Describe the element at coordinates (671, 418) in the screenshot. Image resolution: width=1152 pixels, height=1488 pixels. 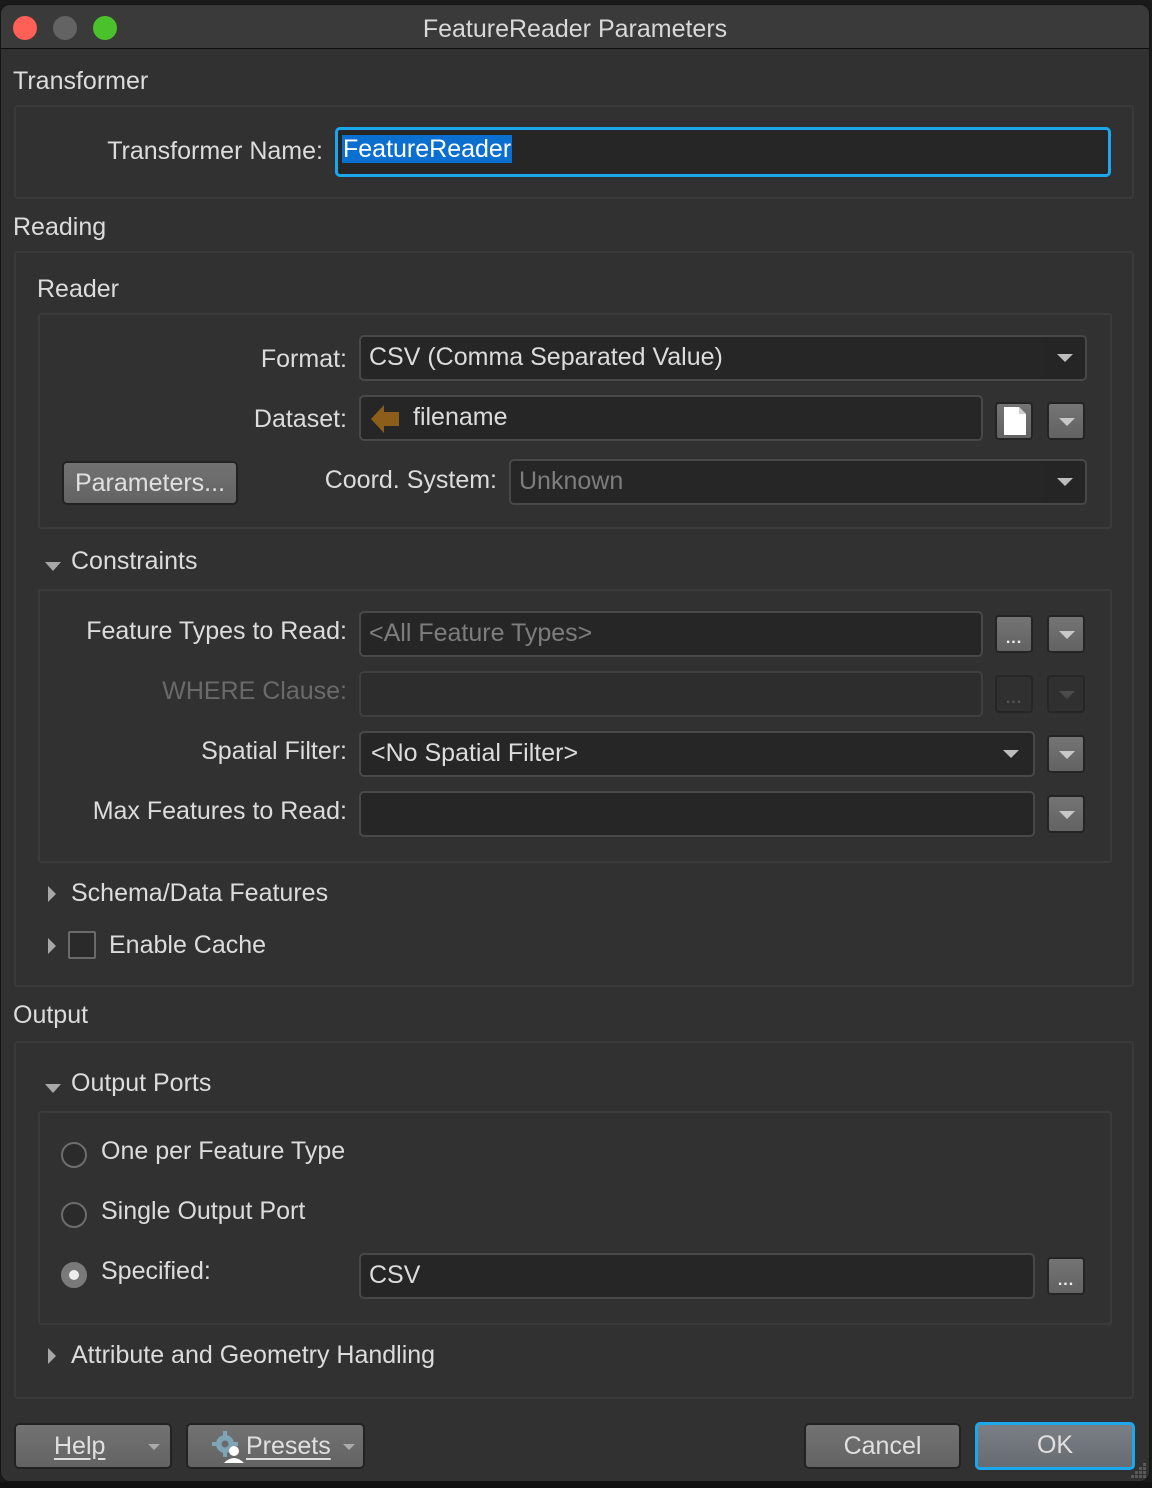
I see `dataset-input: filename` at that location.